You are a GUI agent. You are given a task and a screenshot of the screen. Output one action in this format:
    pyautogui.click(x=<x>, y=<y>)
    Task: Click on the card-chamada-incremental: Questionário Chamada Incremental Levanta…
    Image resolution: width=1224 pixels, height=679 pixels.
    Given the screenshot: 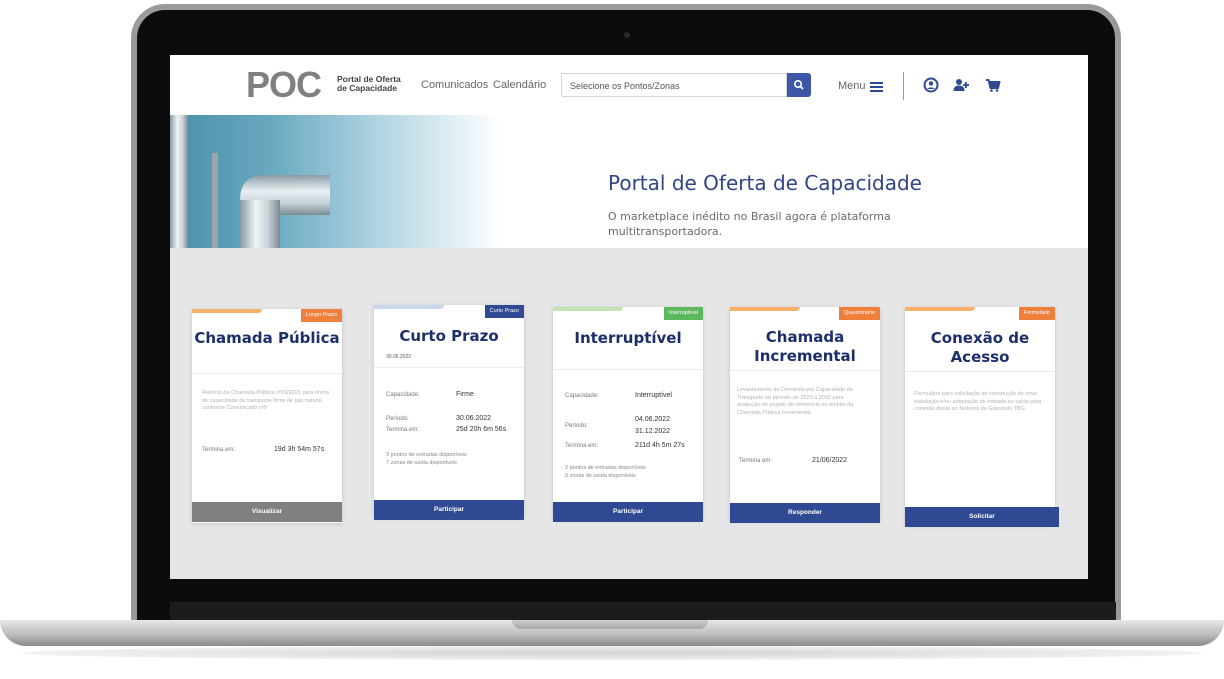 What is the action you would take?
    pyautogui.click(x=805, y=415)
    